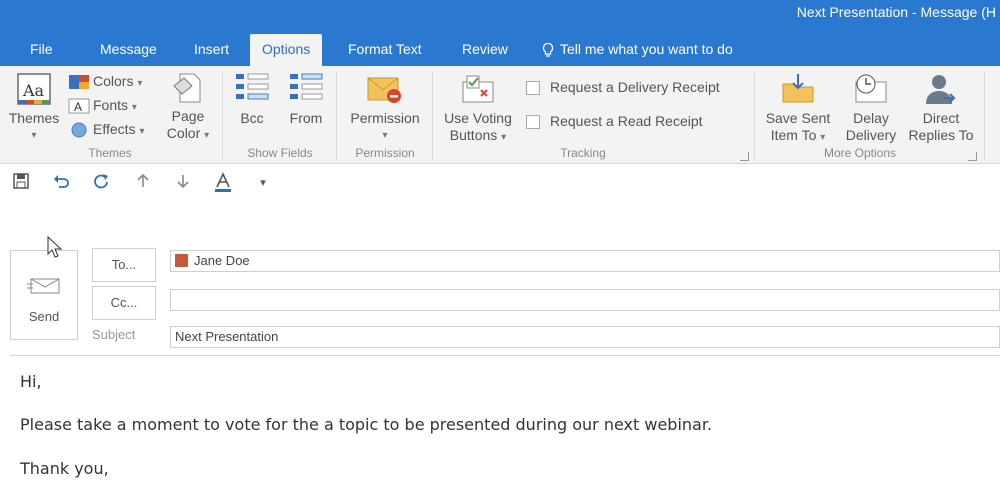  I want to click on read-receipt-checkbox: Request a Read Receipt, so click(614, 121).